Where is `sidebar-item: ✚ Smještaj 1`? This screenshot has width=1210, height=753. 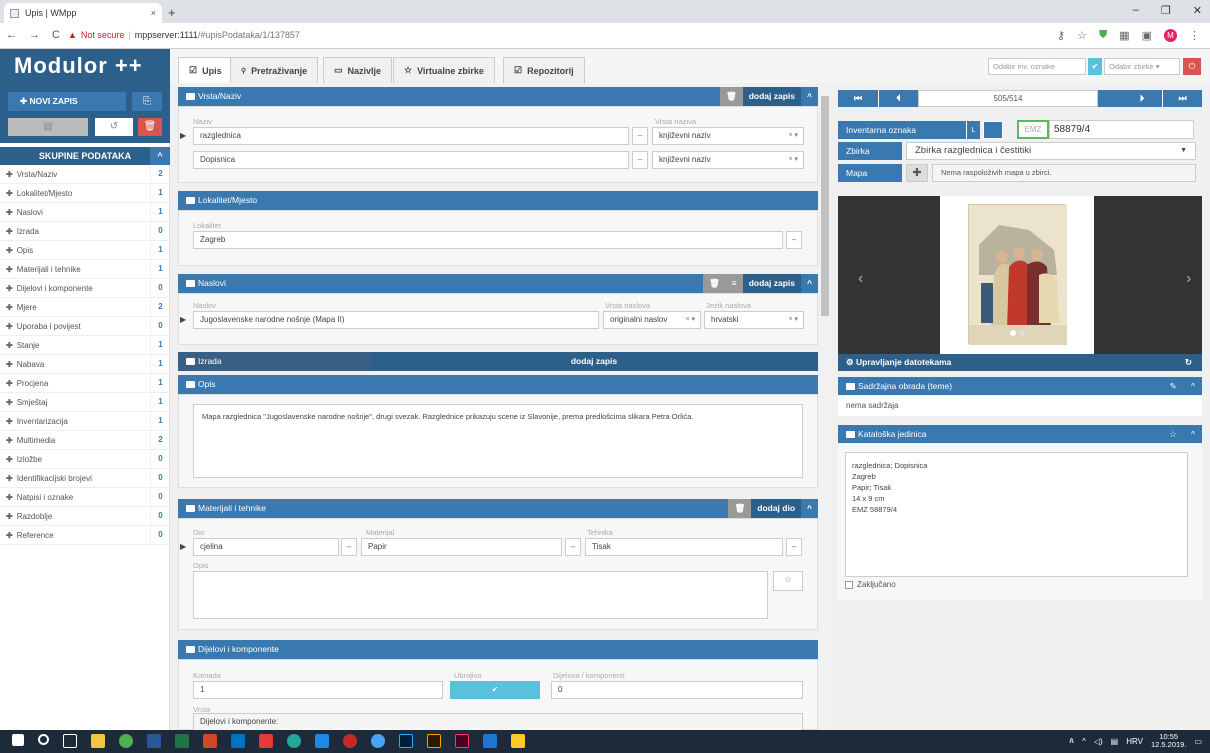 sidebar-item: ✚ Smještaj 1 is located at coordinates (85, 402).